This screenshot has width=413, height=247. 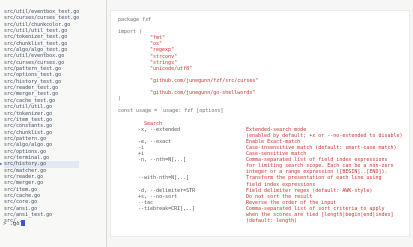 I want to click on option-description: Enable Exact-match, so click(x=273, y=141).